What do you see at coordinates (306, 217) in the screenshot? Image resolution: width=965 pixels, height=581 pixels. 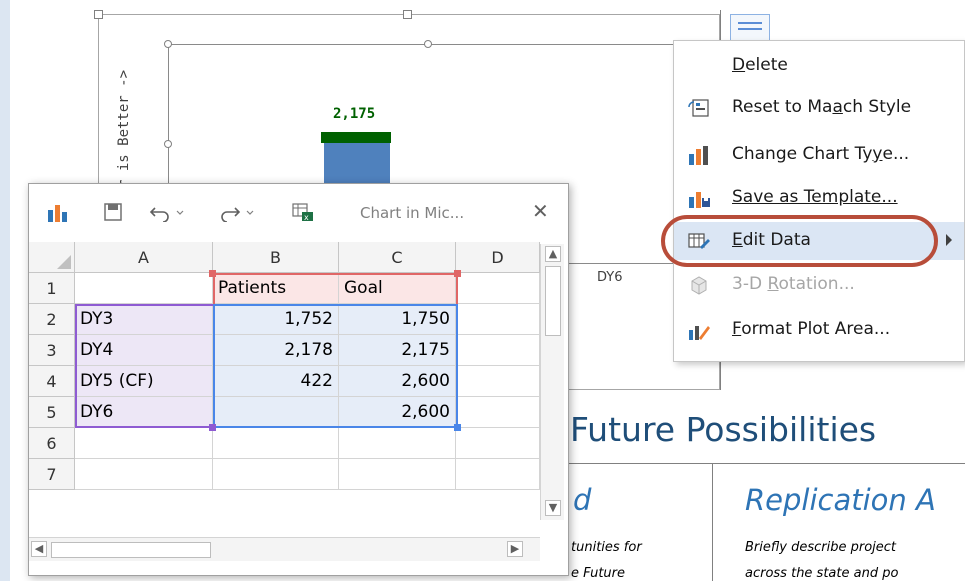 I see `svg-text: x` at bounding box center [306, 217].